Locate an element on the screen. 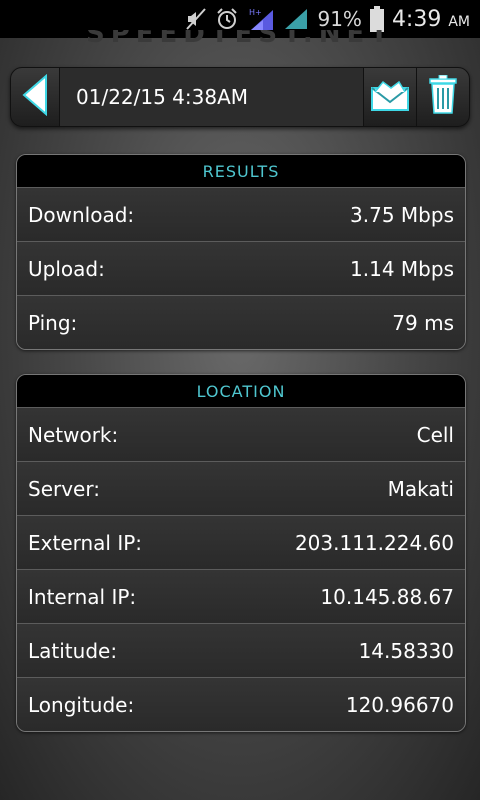  row-label: Latitude: is located at coordinates (73, 650).